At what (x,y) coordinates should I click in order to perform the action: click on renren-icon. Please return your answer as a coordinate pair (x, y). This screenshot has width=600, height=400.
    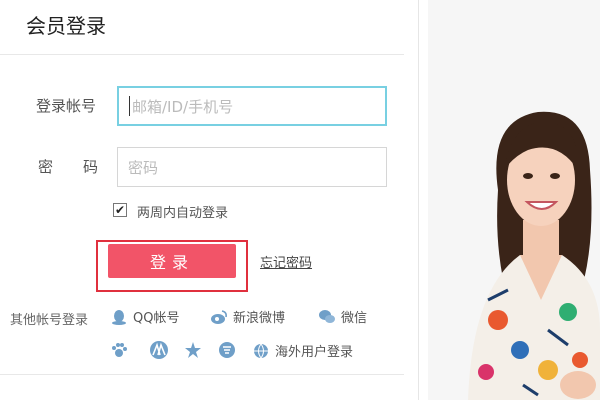
    Looking at the image, I should click on (159, 350).